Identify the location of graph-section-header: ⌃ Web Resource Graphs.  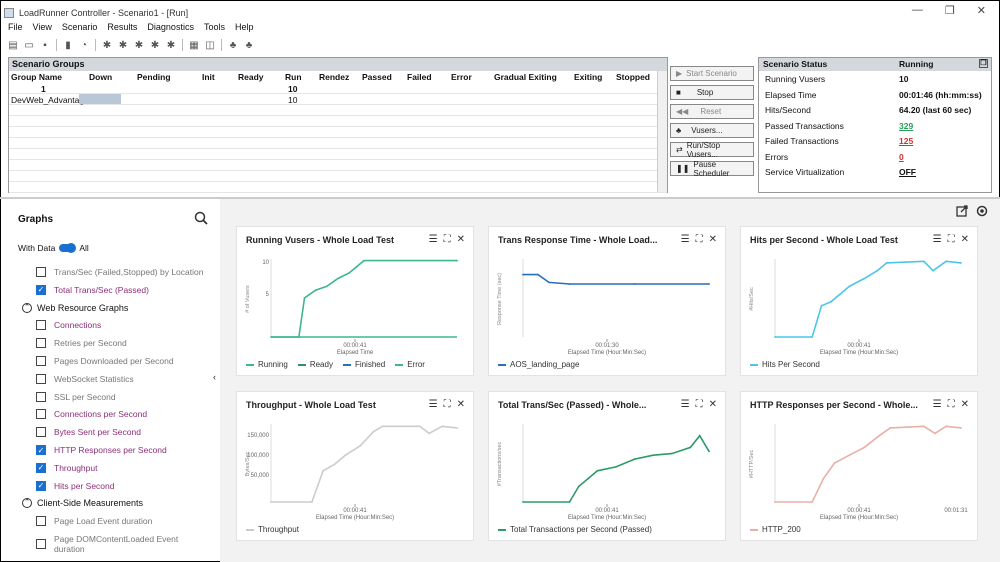
(75, 307).